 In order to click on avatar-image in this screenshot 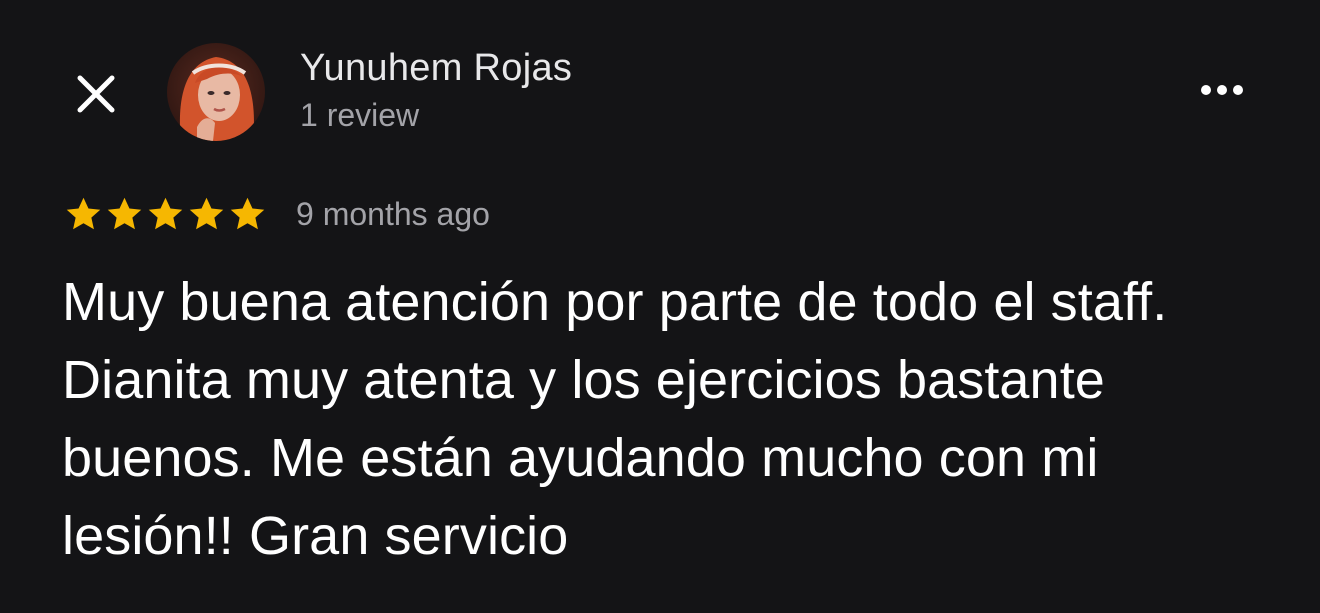, I will do `click(216, 92)`.